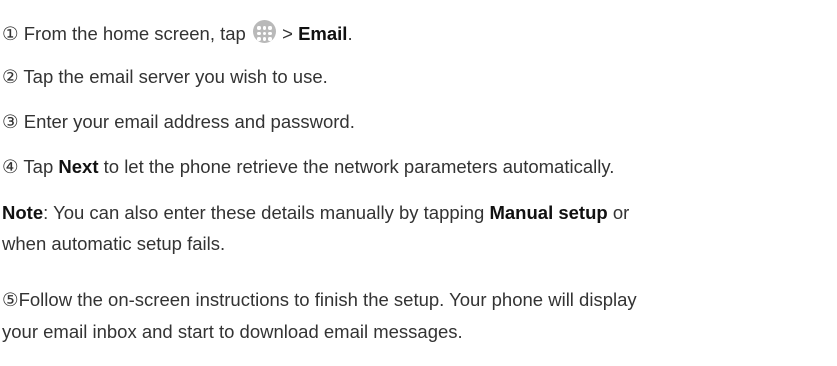 The width and height of the screenshot is (837, 366). What do you see at coordinates (23, 212) in the screenshot?
I see `note-label: Note` at bounding box center [23, 212].